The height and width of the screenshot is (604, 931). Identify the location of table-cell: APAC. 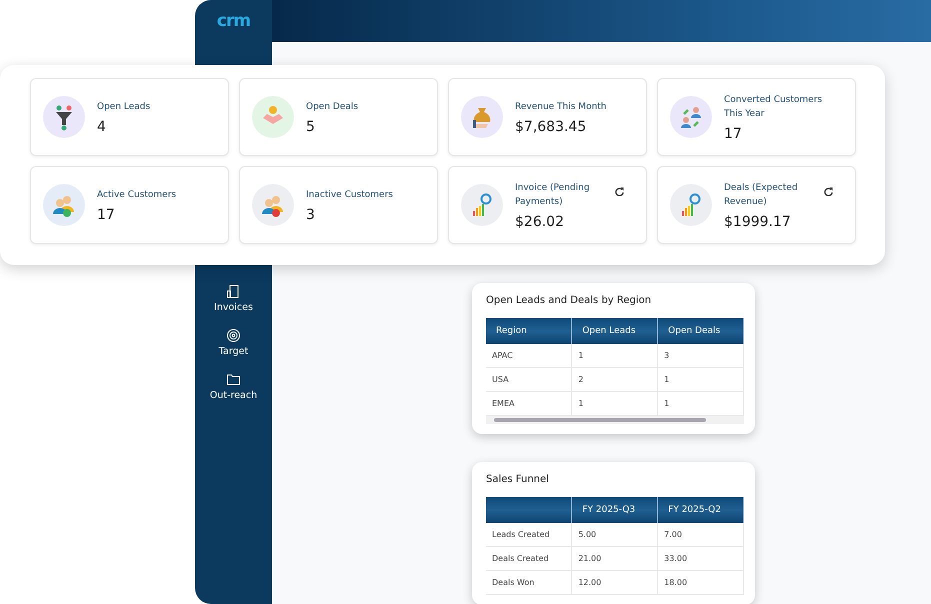
(529, 356).